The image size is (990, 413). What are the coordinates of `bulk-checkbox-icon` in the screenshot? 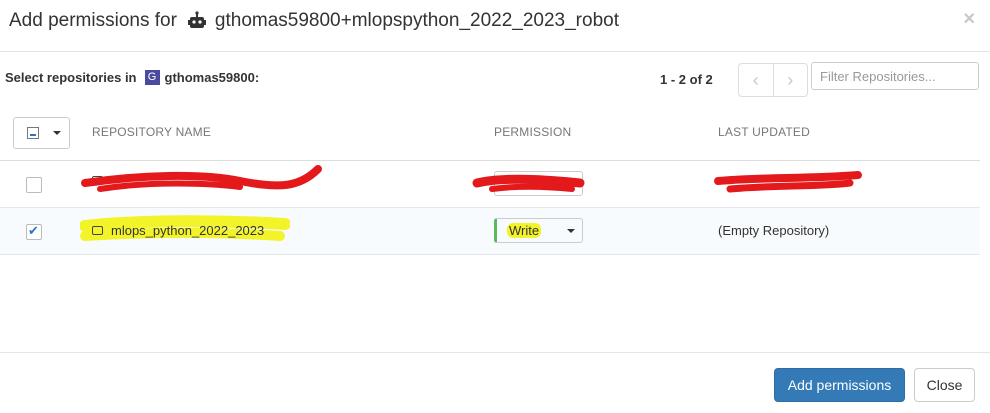 It's located at (33, 133).